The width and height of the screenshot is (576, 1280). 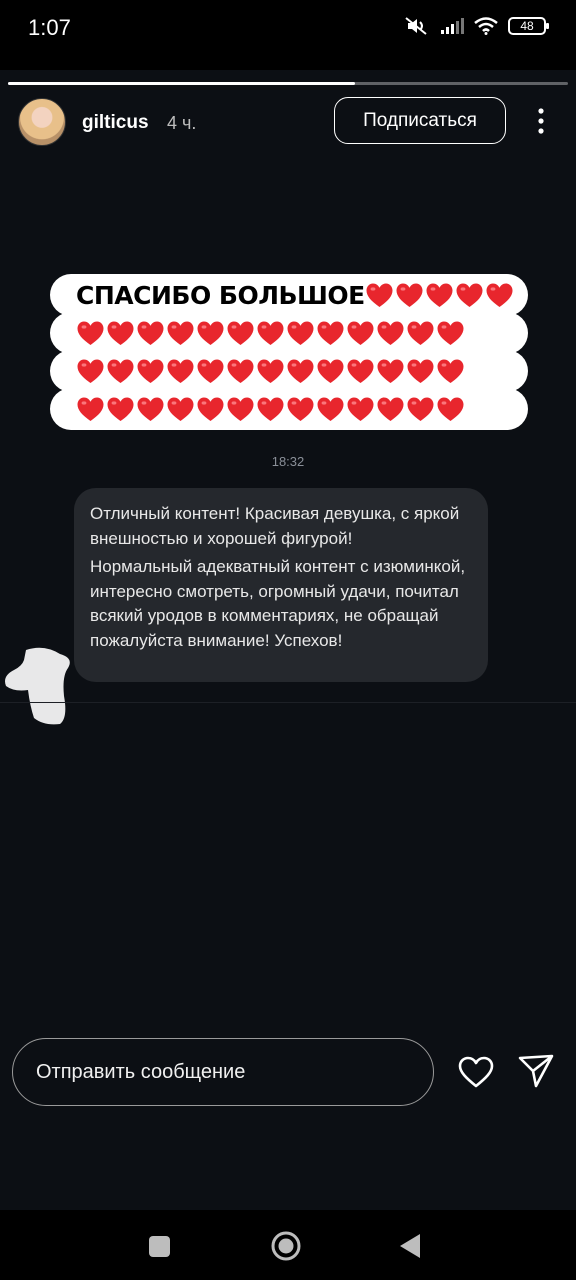 What do you see at coordinates (420, 120) in the screenshot?
I see `subscribe-button: Подписаться` at bounding box center [420, 120].